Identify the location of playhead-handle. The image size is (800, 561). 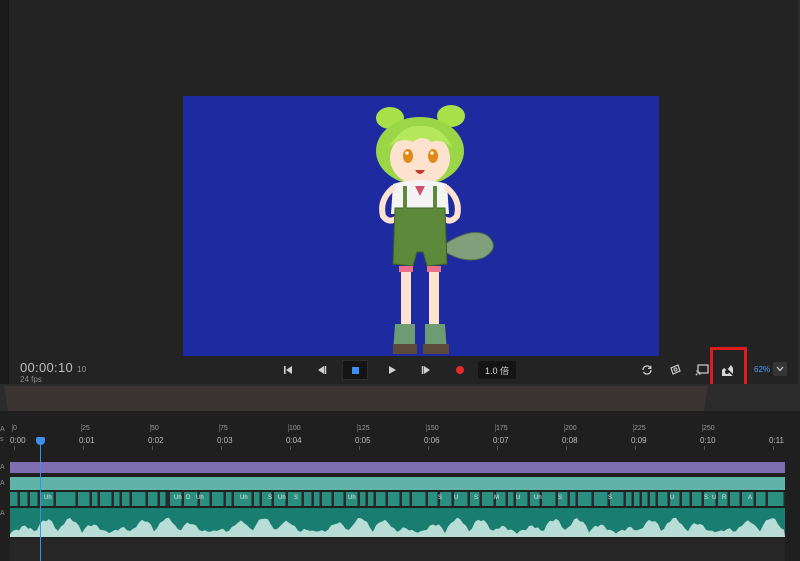
(40, 441).